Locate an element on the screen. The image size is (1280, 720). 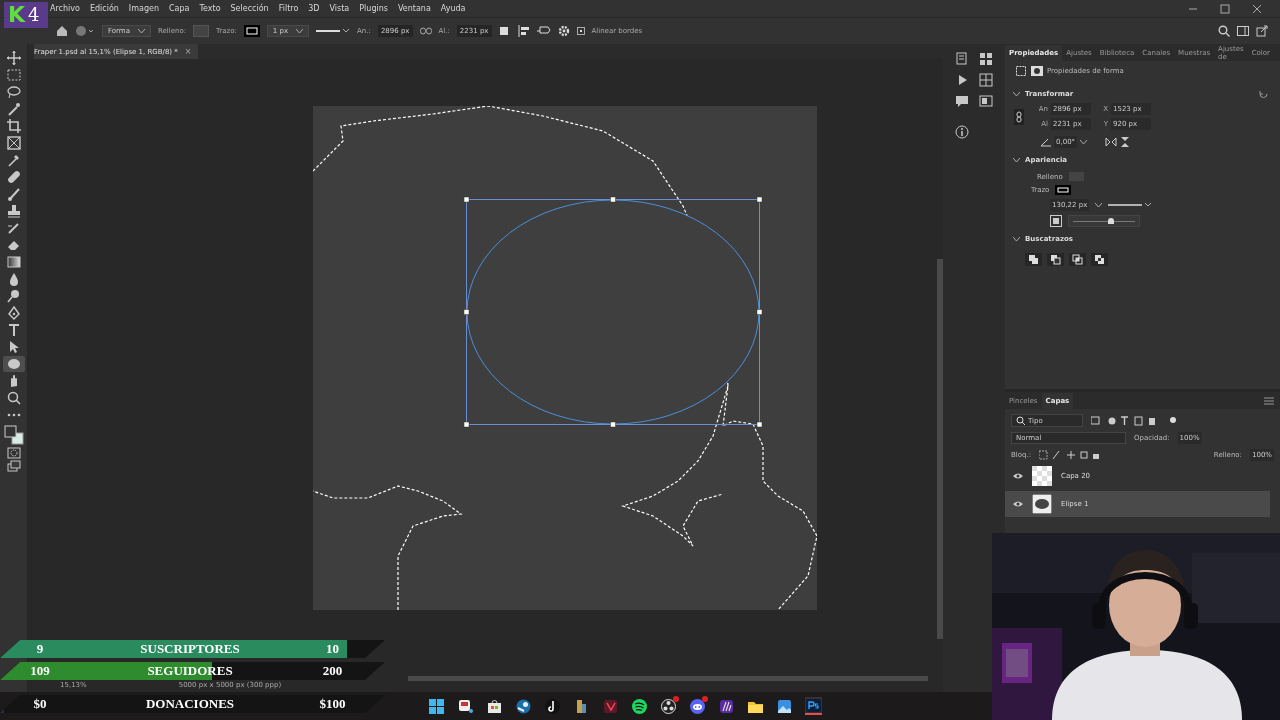
goal-target: 200 is located at coordinates (332, 671).